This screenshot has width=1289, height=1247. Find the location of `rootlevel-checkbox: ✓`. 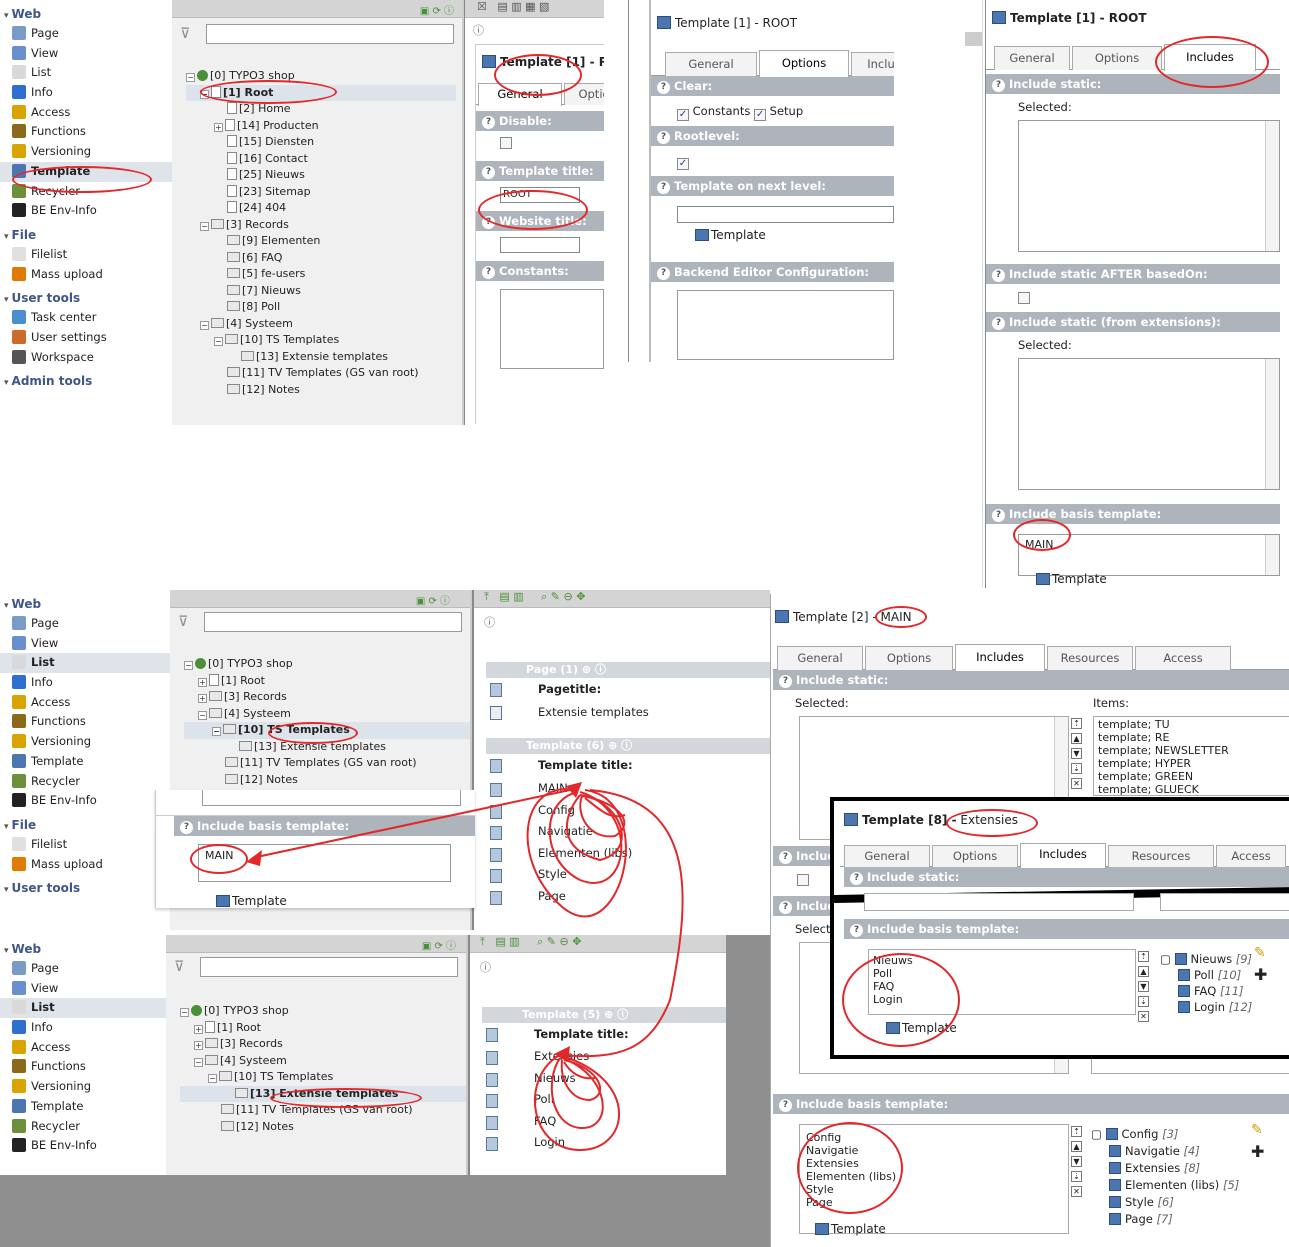

rootlevel-checkbox: ✓ is located at coordinates (683, 164).